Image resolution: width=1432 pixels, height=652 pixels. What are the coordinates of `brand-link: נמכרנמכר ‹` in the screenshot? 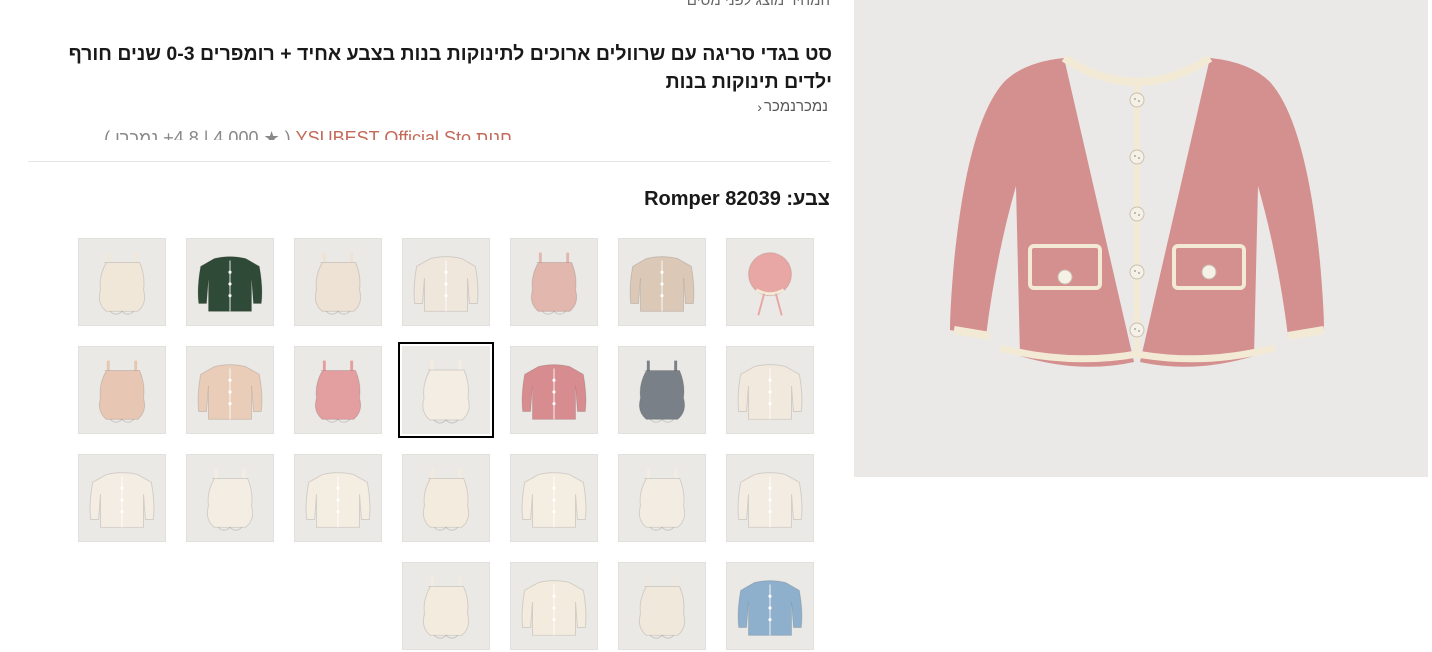 It's located at (792, 106).